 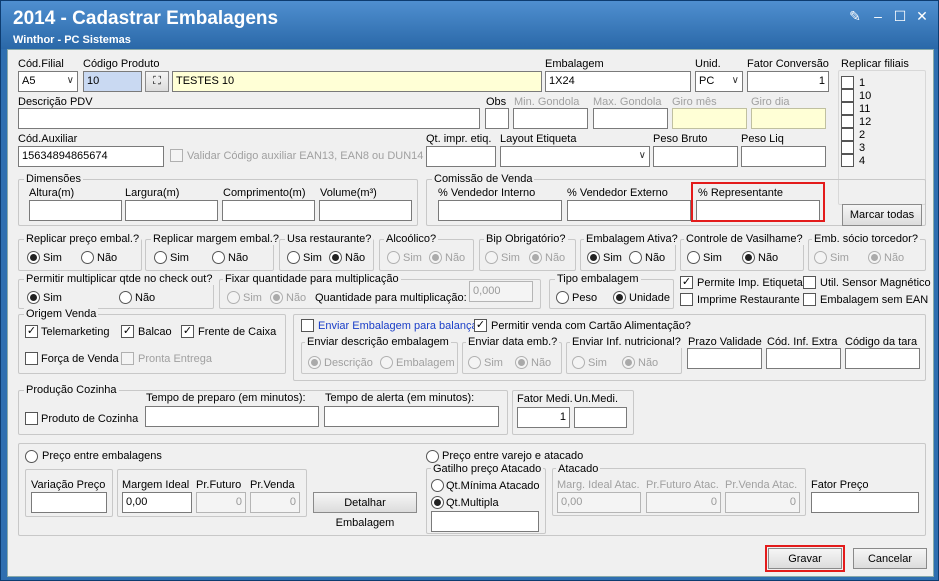 I want to click on emb-sem-ean-checkbox, so click(x=809, y=299).